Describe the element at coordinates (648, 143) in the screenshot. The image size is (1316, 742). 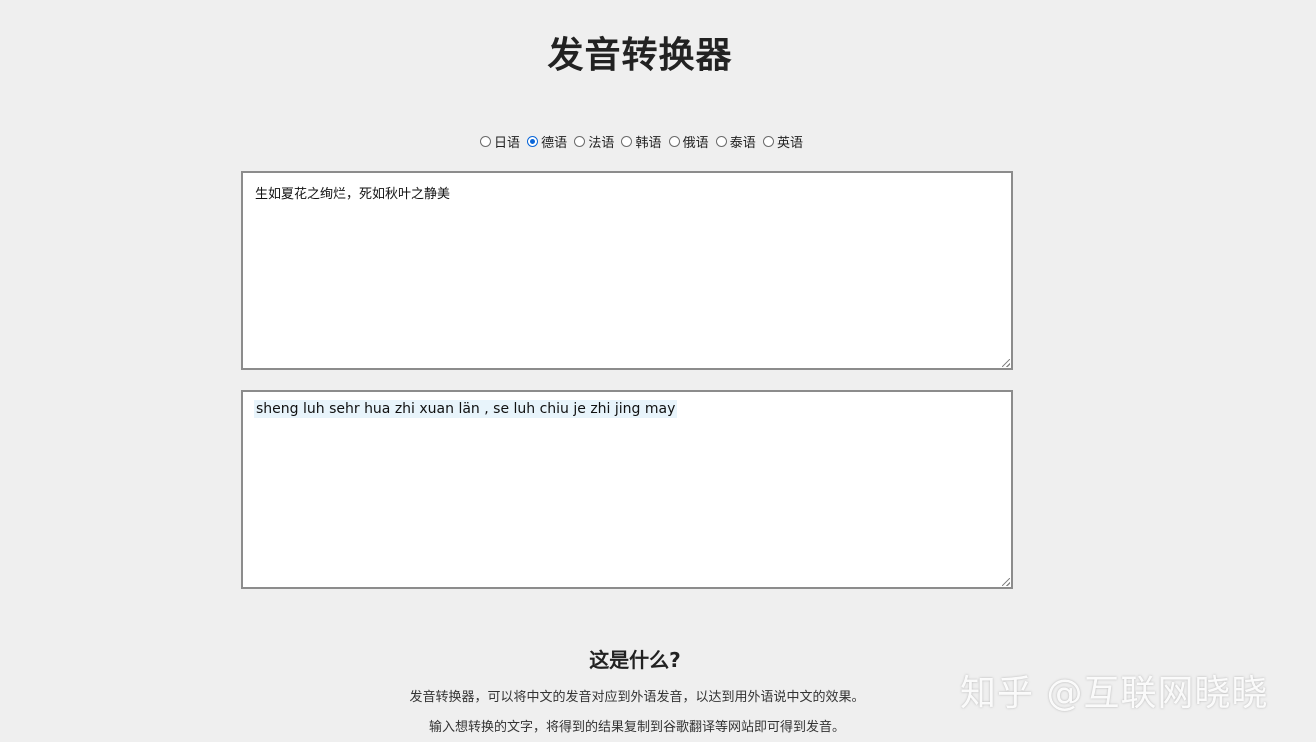
I see `language-label-korean: 韩语` at that location.